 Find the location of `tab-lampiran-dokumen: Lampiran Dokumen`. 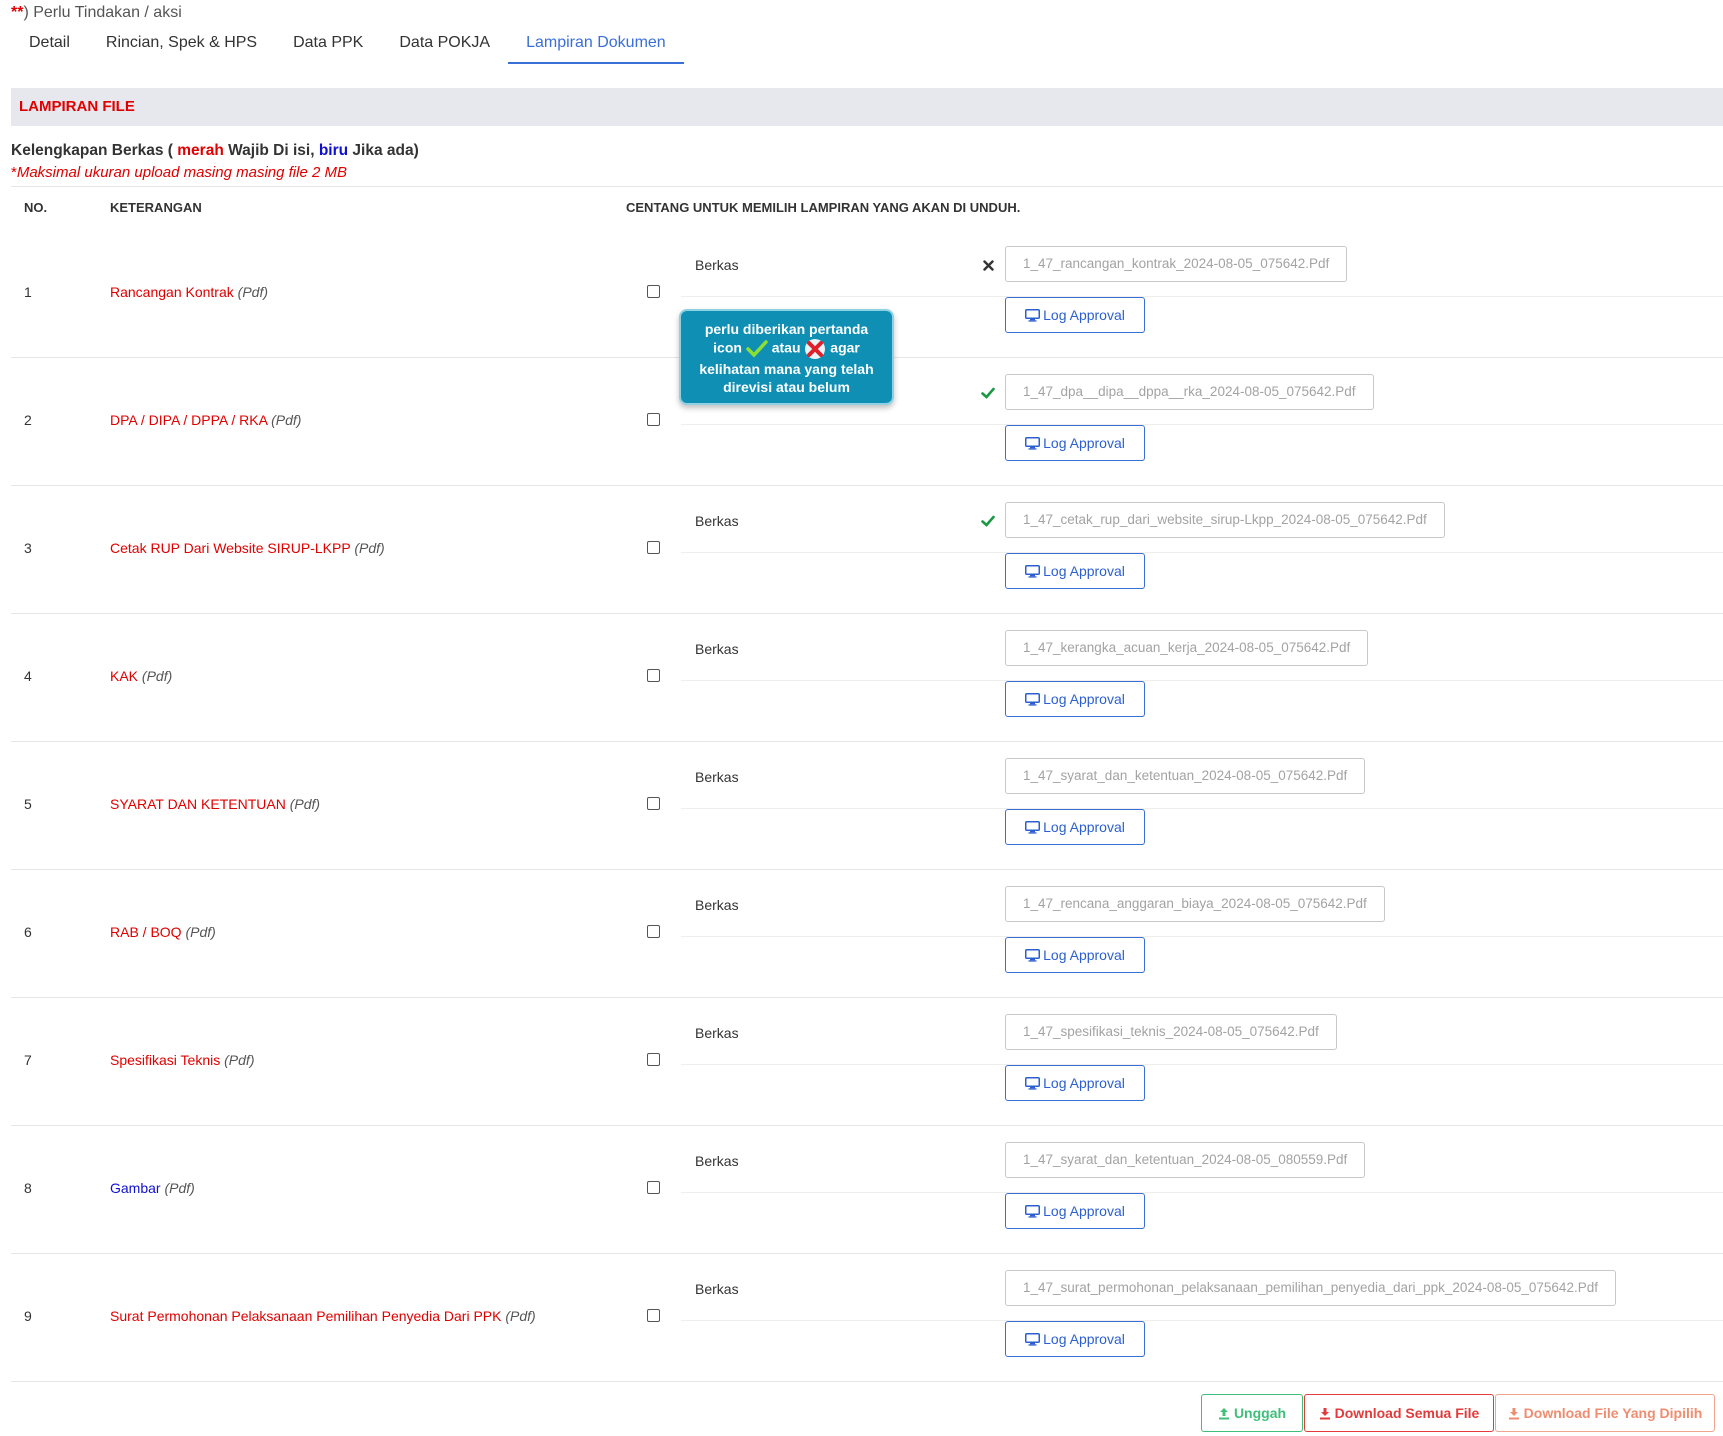

tab-lampiran-dokumen: Lampiran Dokumen is located at coordinates (596, 46).